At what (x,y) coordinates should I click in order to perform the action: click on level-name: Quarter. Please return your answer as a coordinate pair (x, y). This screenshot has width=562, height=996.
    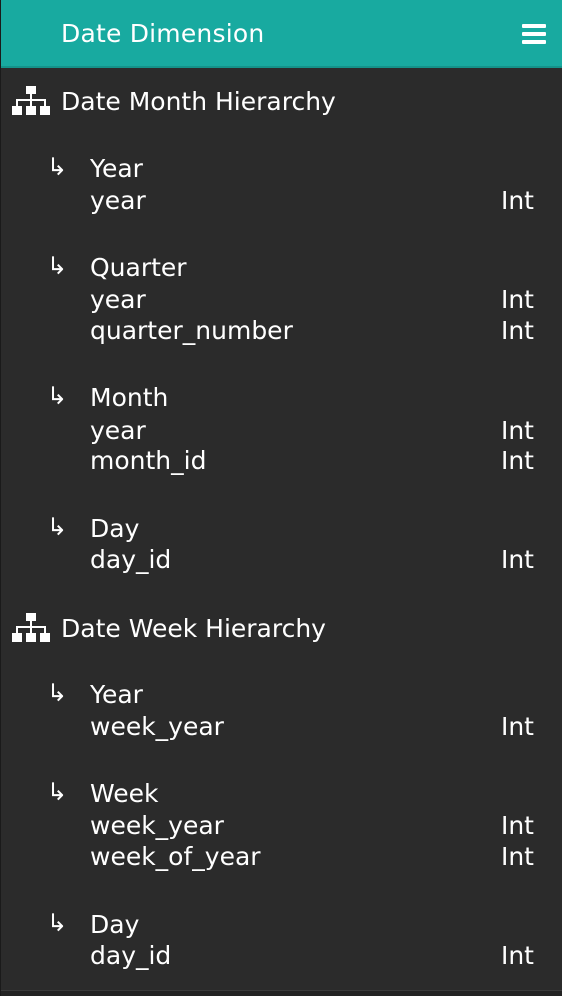
    Looking at the image, I should click on (138, 268).